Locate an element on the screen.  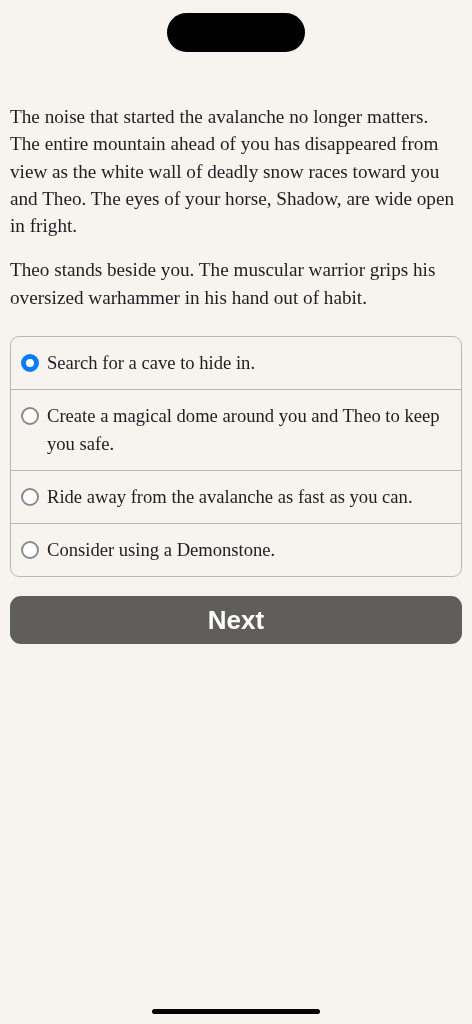
story-paragraph: Theo stands beside you. The muscular warrior grips his oversized warhammer in his hand out of habit. is located at coordinates (223, 284).